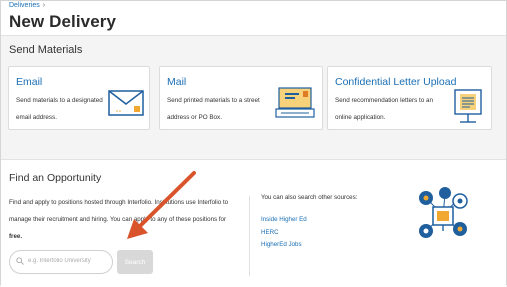 The image size is (507, 287). I want to click on higher-ed-jobs-link: HigherEd Jobs, so click(284, 245).